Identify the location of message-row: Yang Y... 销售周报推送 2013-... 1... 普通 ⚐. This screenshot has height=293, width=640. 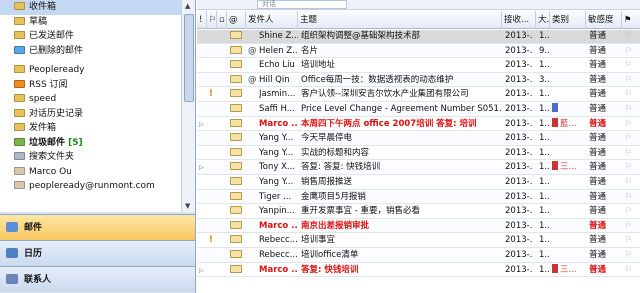
(418, 183).